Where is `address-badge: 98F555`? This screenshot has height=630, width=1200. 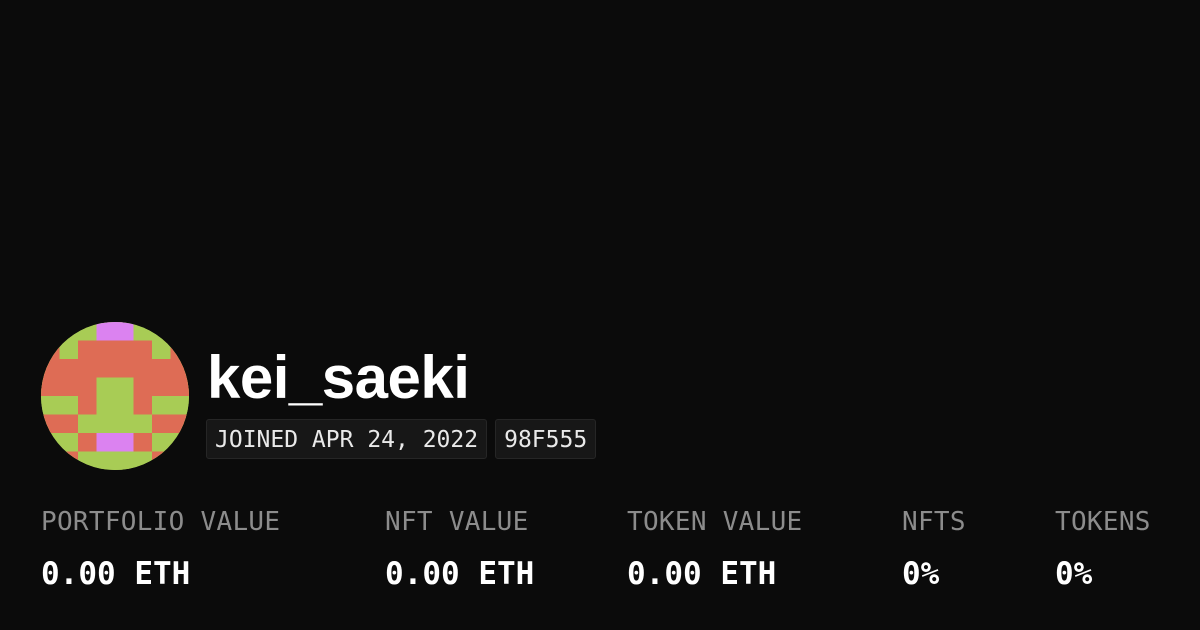
address-badge: 98F555 is located at coordinates (546, 439).